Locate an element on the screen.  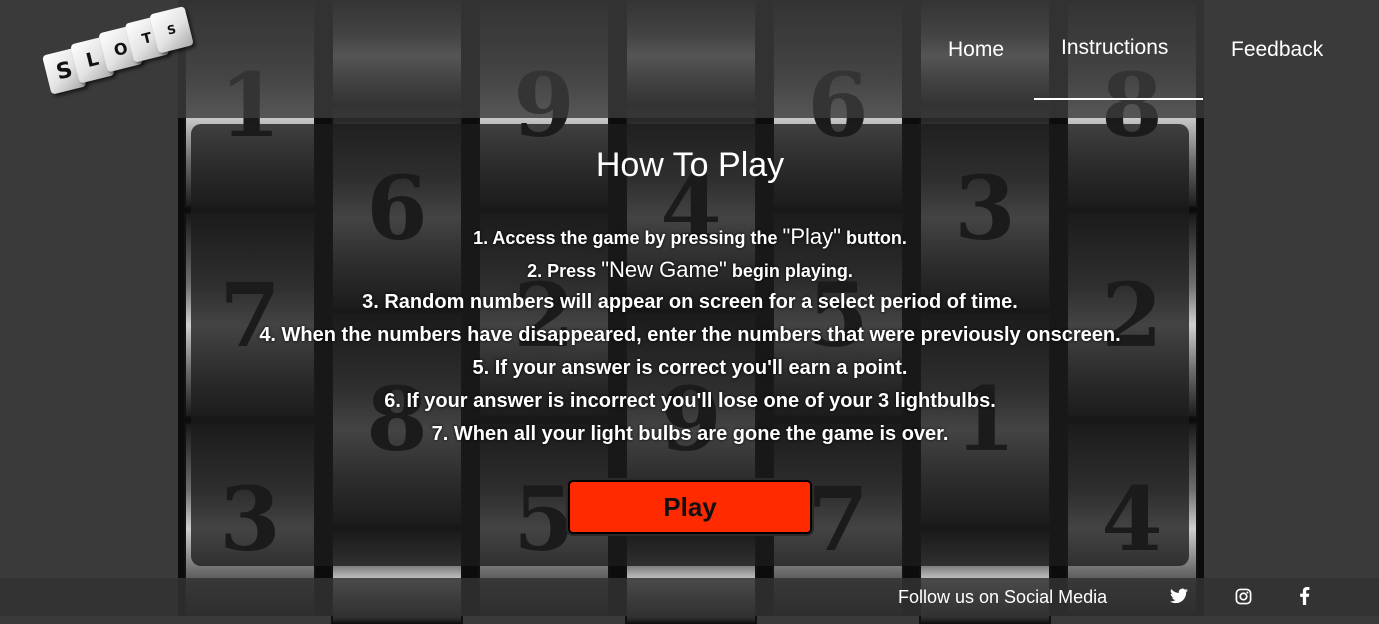
nav-home: Home is located at coordinates (976, 50).